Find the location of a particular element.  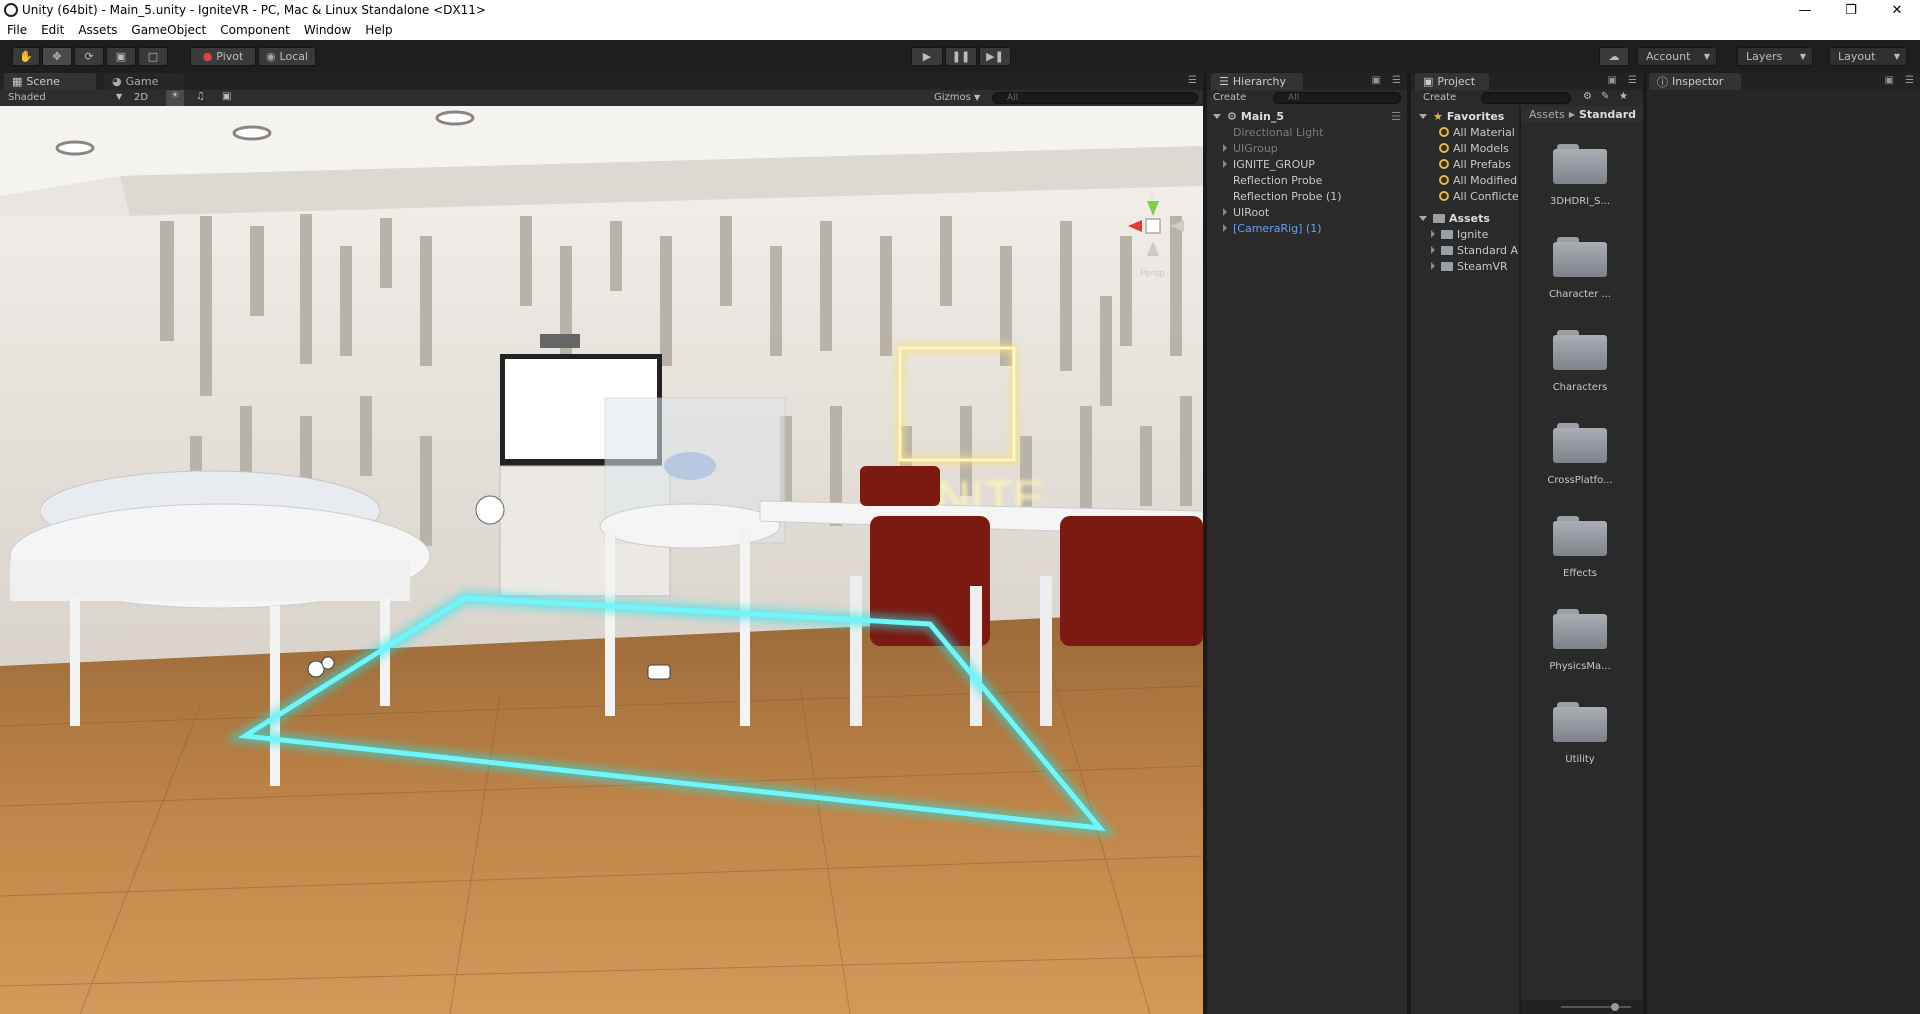

tab-game: ◕ Game is located at coordinates (144, 81).